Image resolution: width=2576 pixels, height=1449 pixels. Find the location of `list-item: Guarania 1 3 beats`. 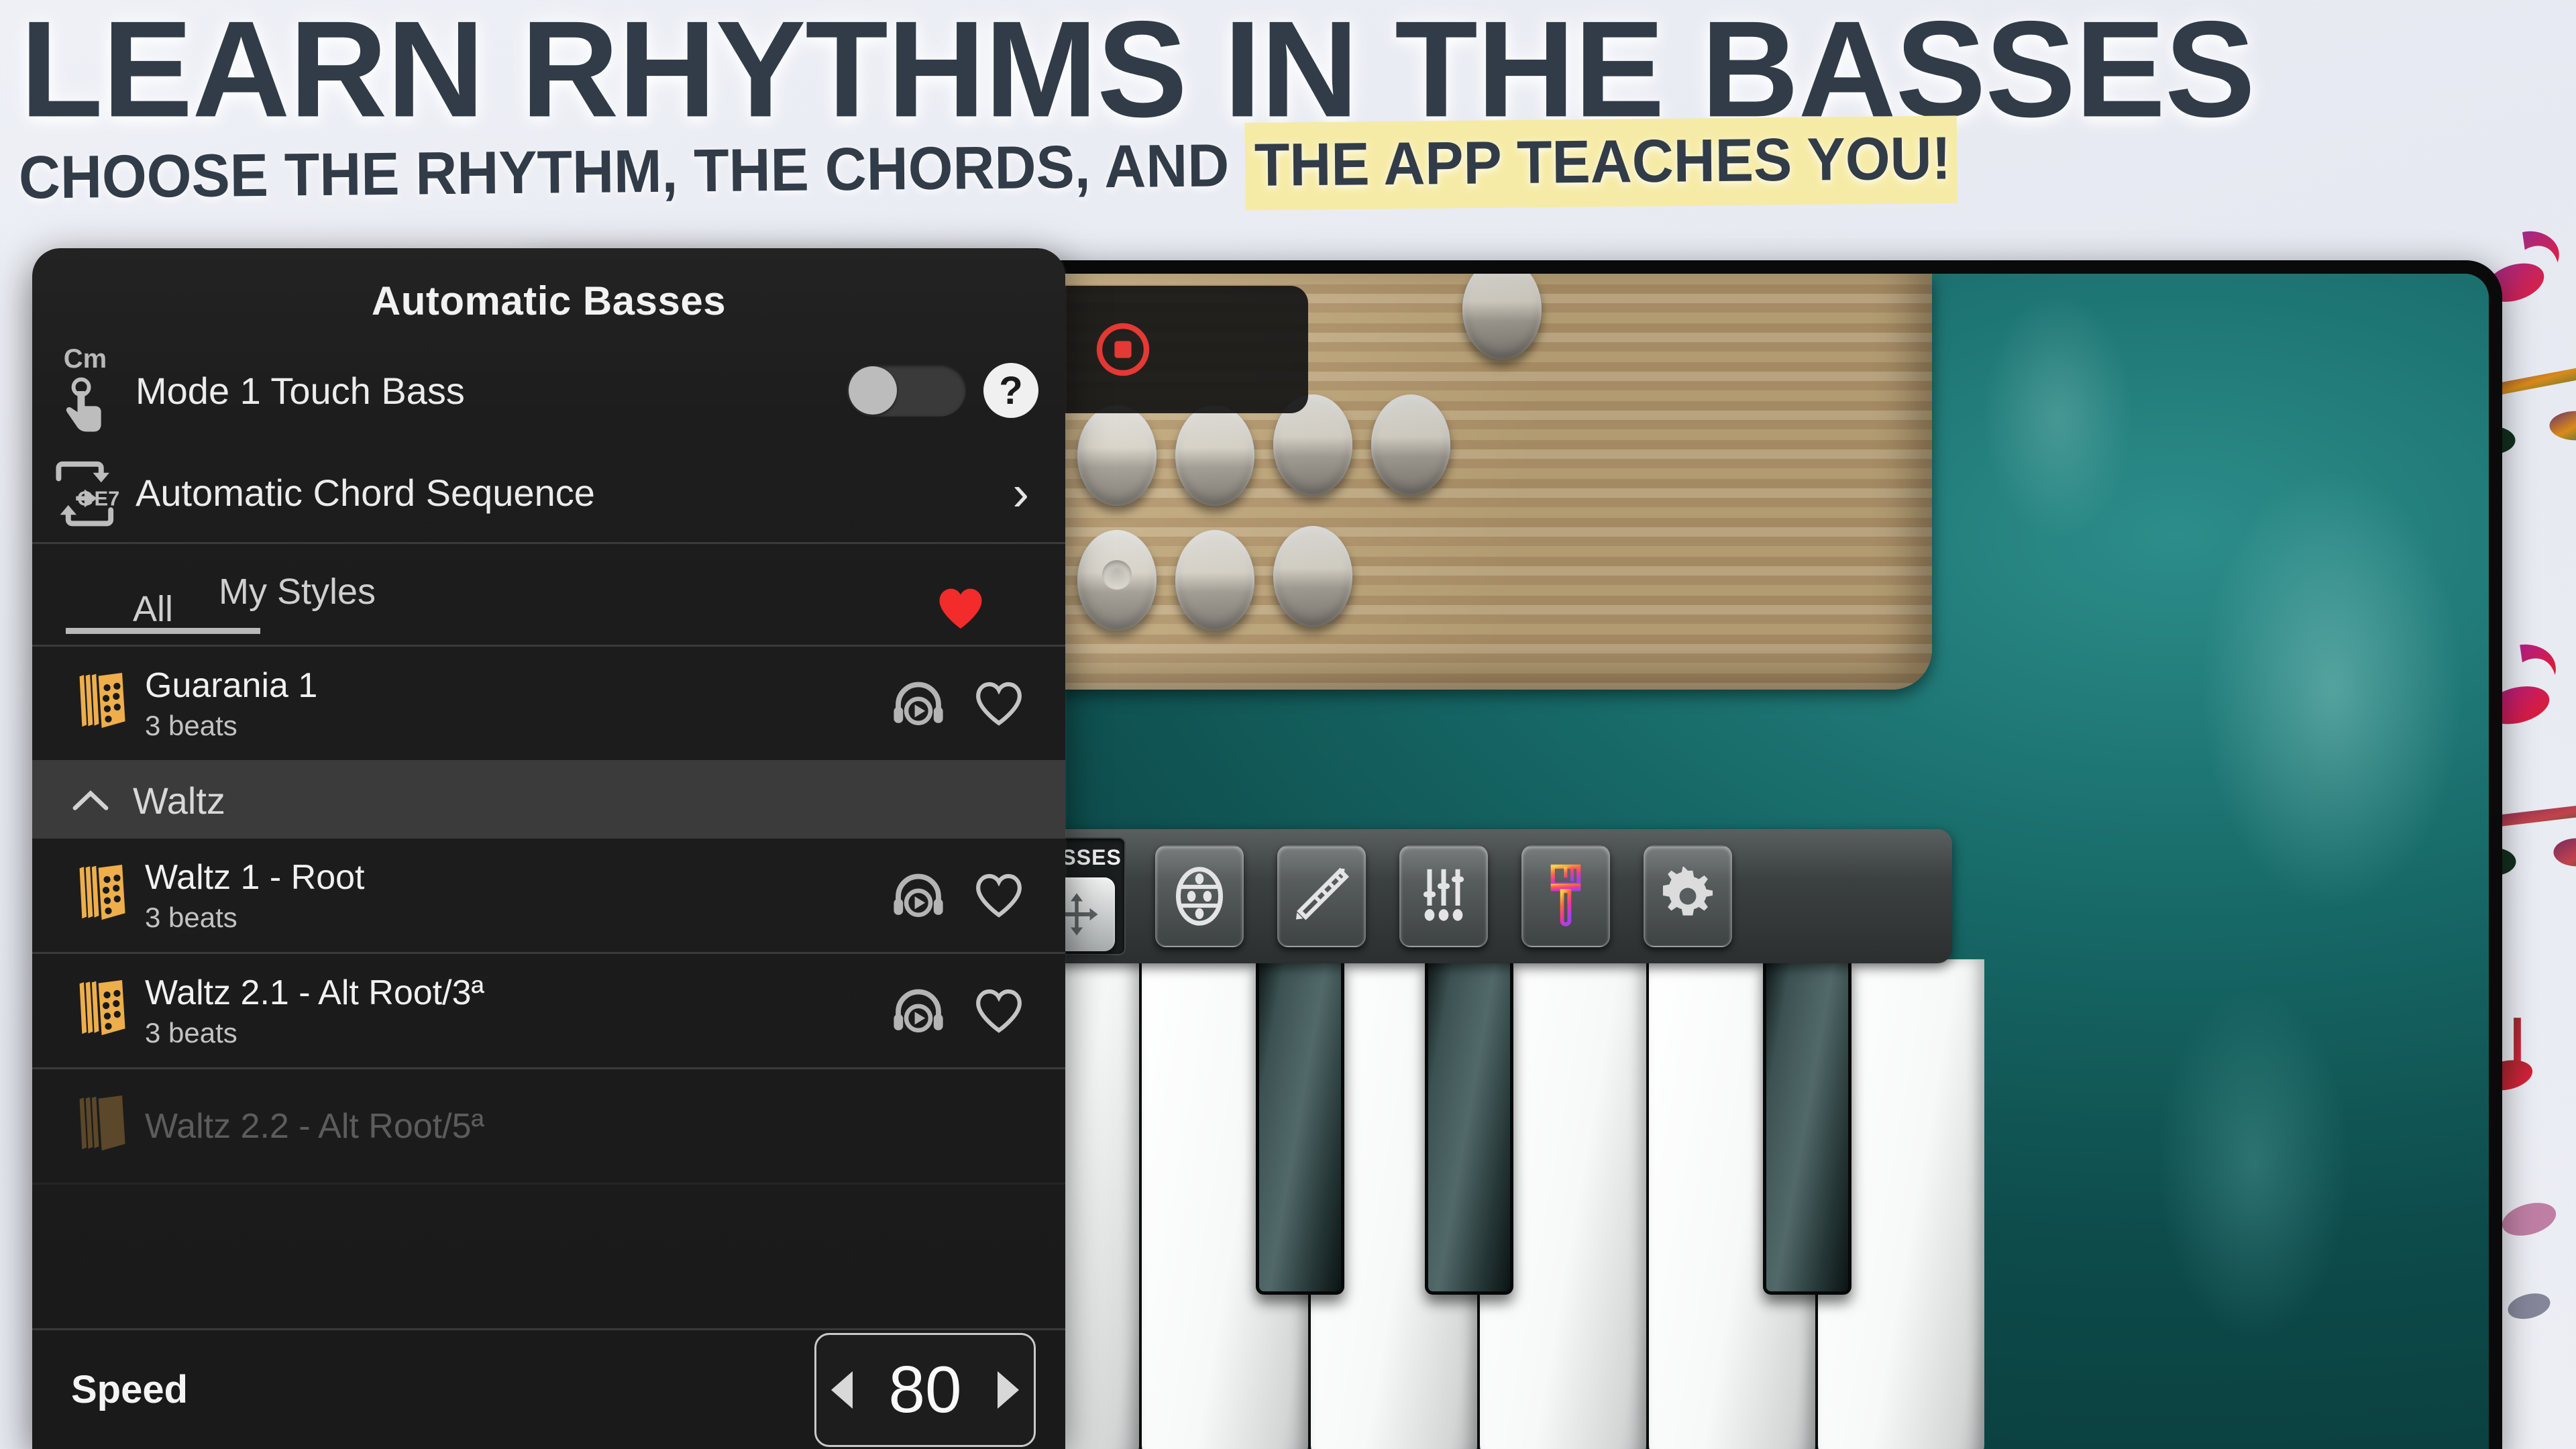

list-item: Guarania 1 3 beats is located at coordinates (548, 704).